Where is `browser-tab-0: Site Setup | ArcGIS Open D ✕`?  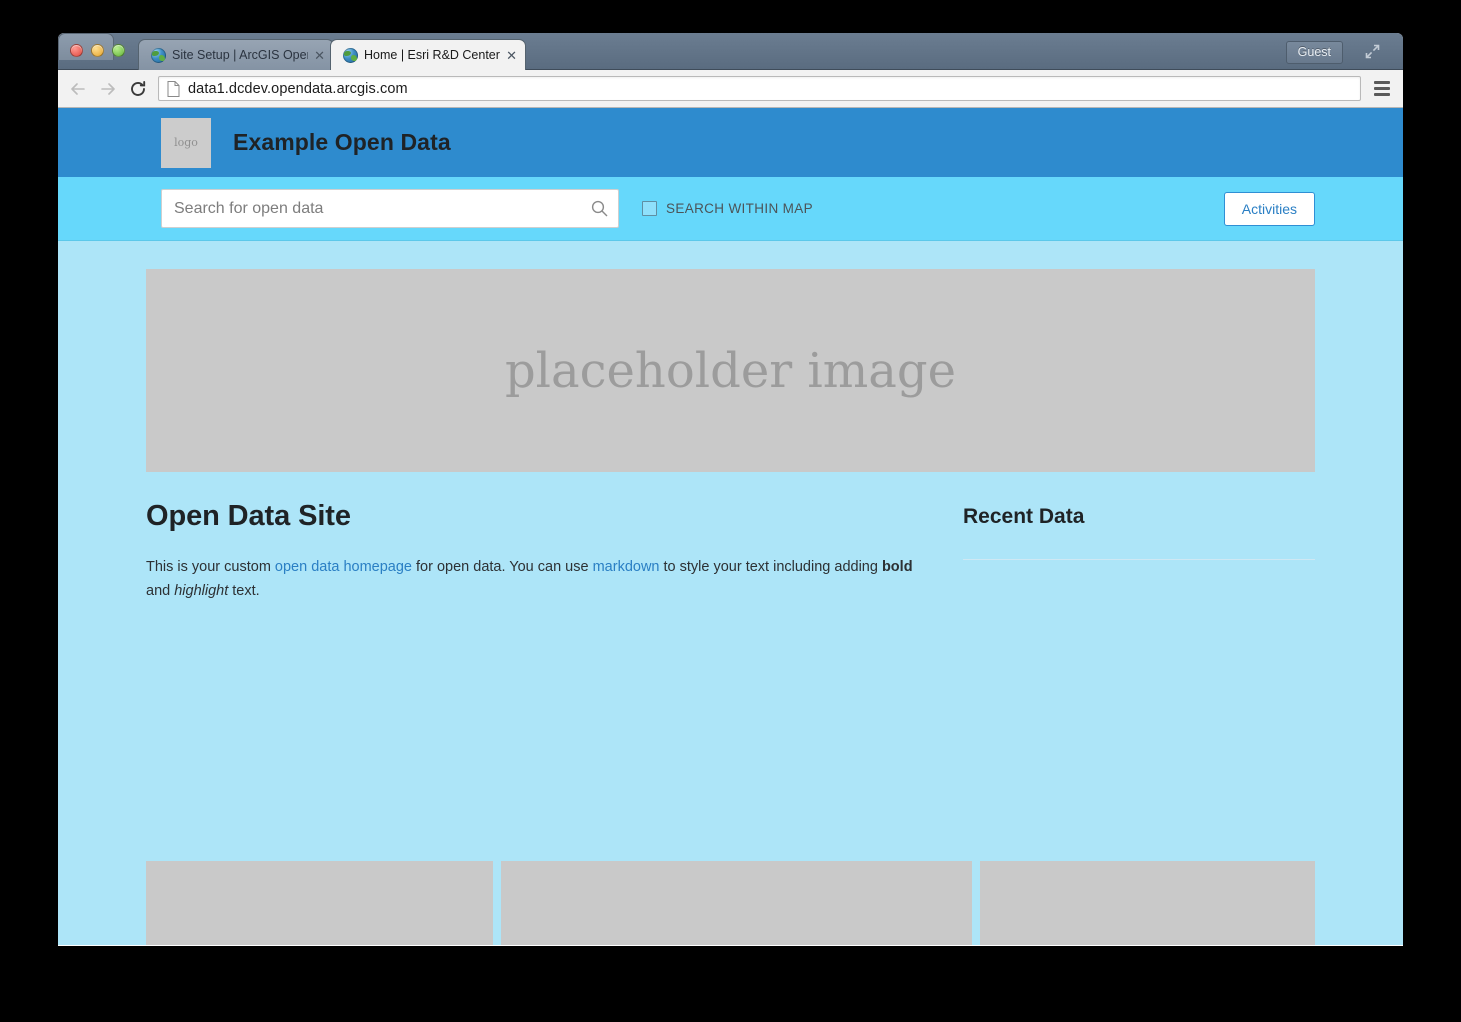
browser-tab-0: Site Setup | ArcGIS Open D ✕ is located at coordinates (236, 54).